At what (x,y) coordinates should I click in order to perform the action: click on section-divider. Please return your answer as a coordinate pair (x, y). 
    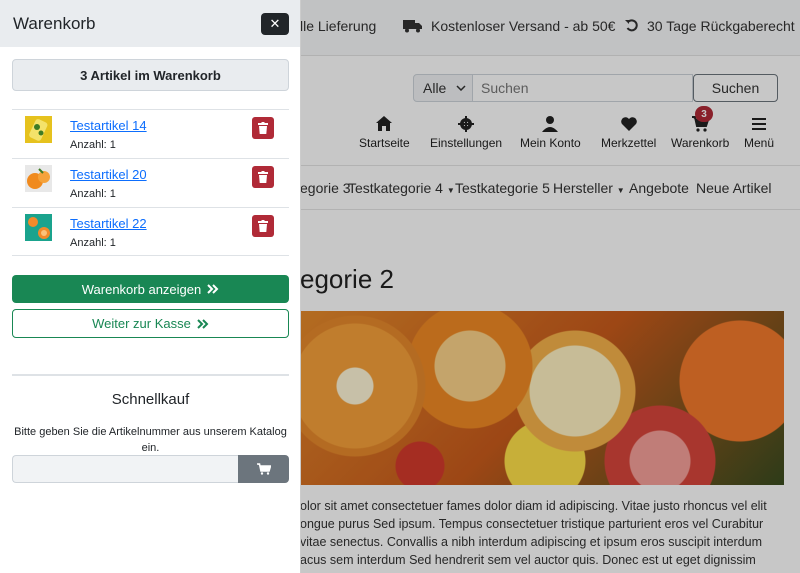
    Looking at the image, I should click on (150, 375).